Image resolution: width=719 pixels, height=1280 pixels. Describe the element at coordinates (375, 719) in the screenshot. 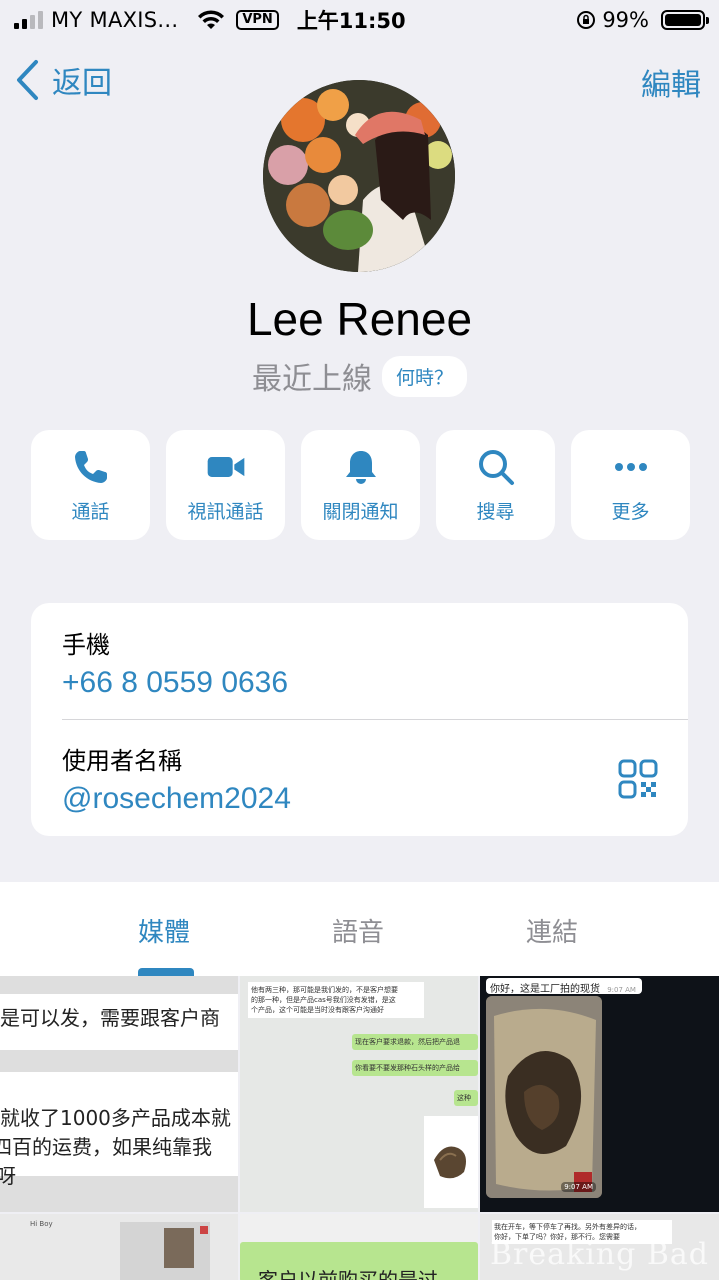

I see `divider` at that location.